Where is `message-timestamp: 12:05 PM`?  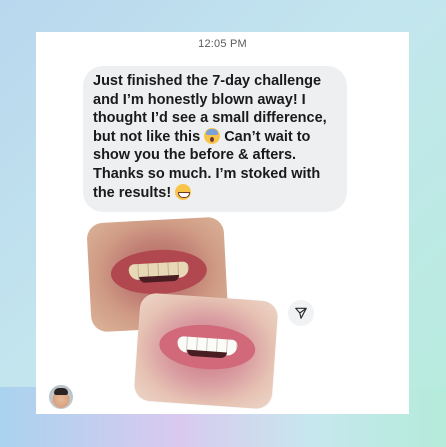
message-timestamp: 12:05 PM is located at coordinates (222, 44).